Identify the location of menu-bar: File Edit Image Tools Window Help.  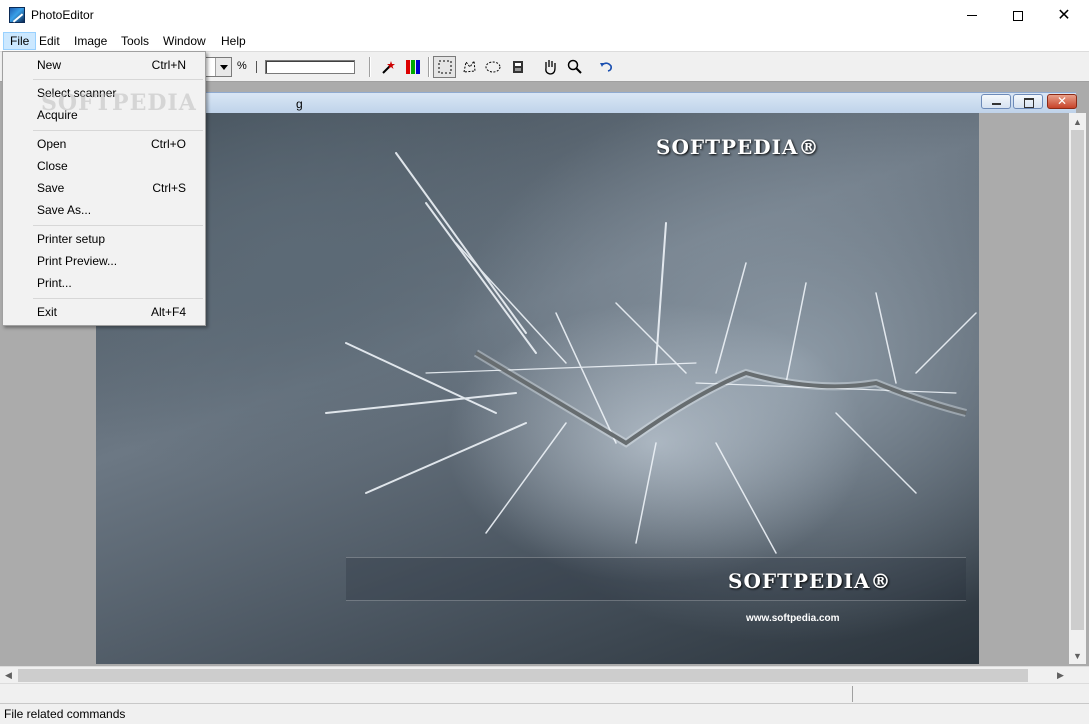
(544, 41).